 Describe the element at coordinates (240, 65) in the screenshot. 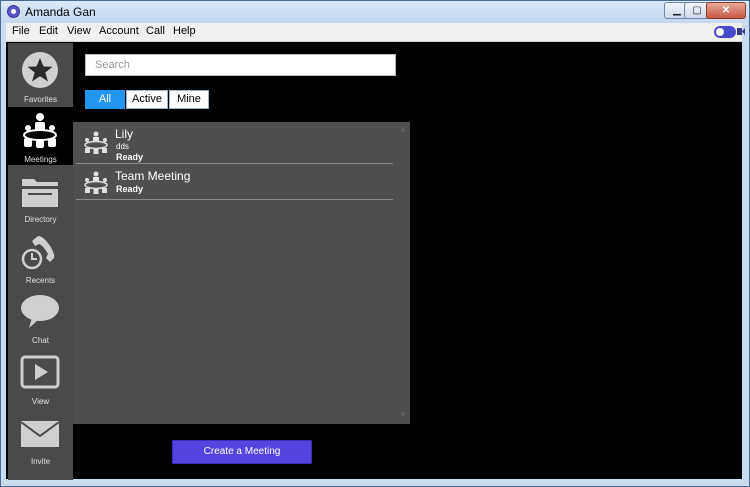

I see `search-input` at that location.